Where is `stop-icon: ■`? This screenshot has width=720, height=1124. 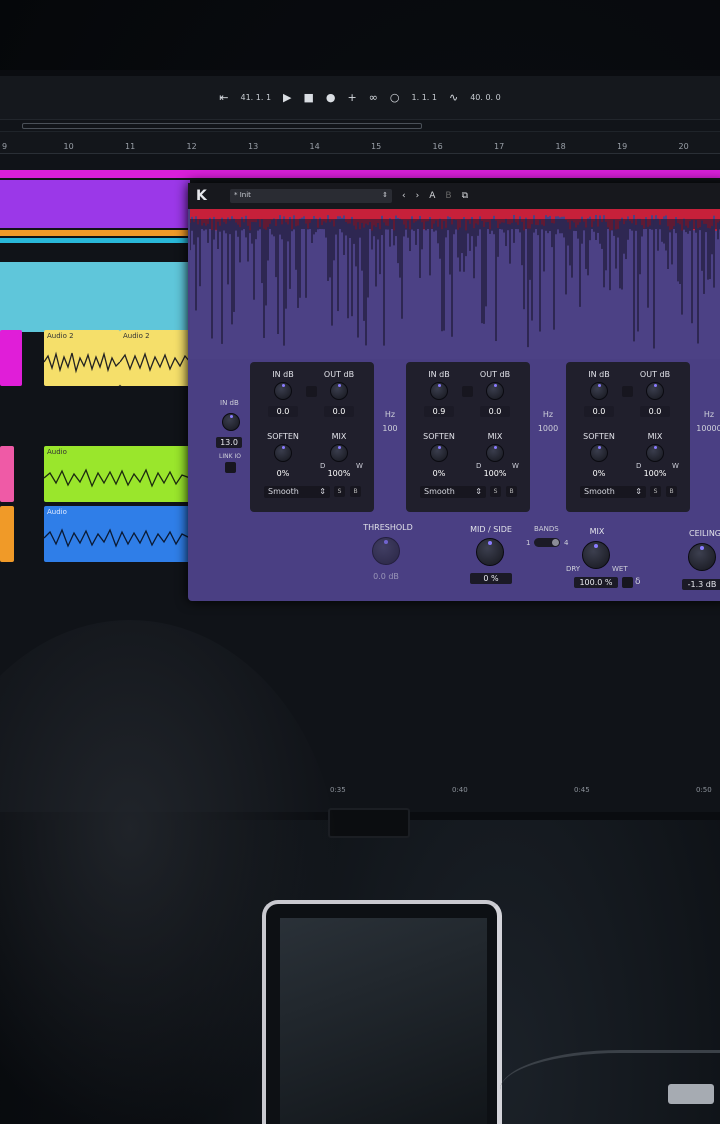
stop-icon: ■ is located at coordinates (309, 97).